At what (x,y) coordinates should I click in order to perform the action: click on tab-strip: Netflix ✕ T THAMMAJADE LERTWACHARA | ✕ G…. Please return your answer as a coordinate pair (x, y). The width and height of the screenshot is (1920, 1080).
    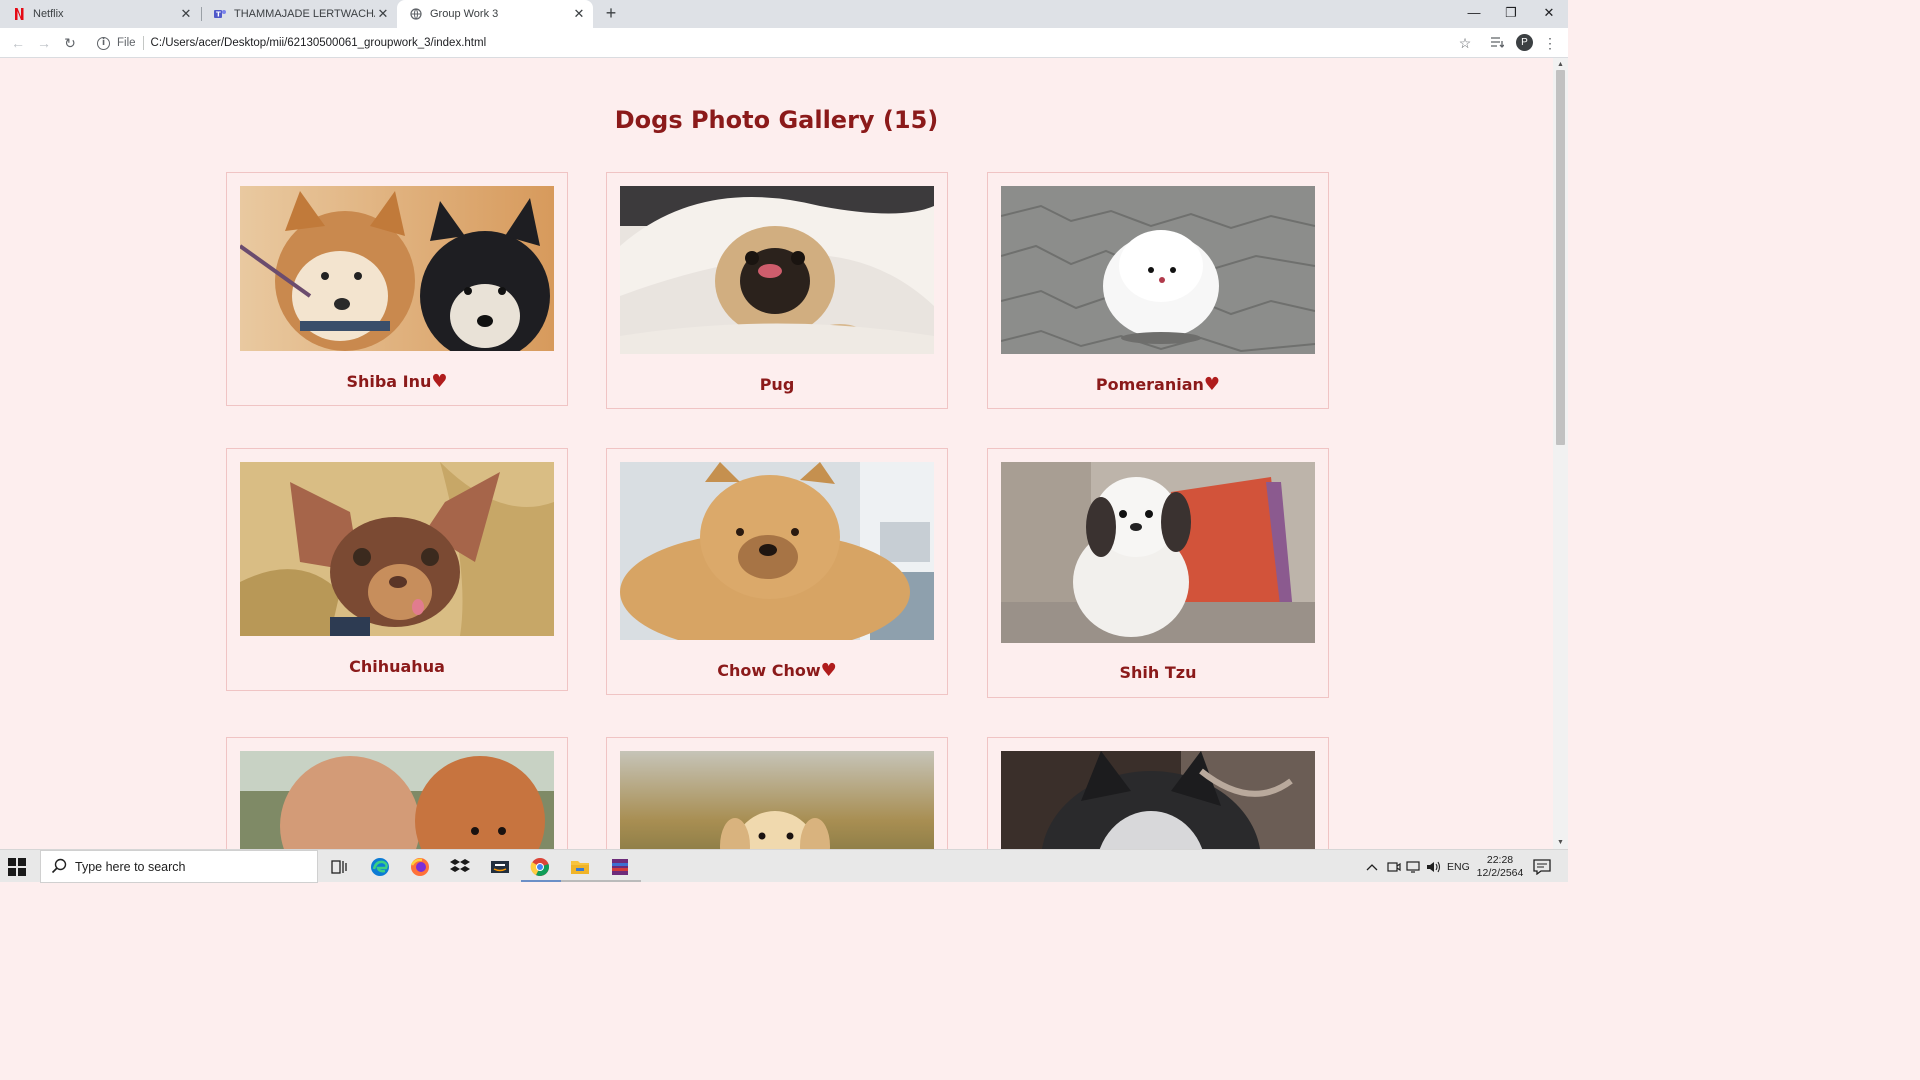
    Looking at the image, I should click on (784, 14).